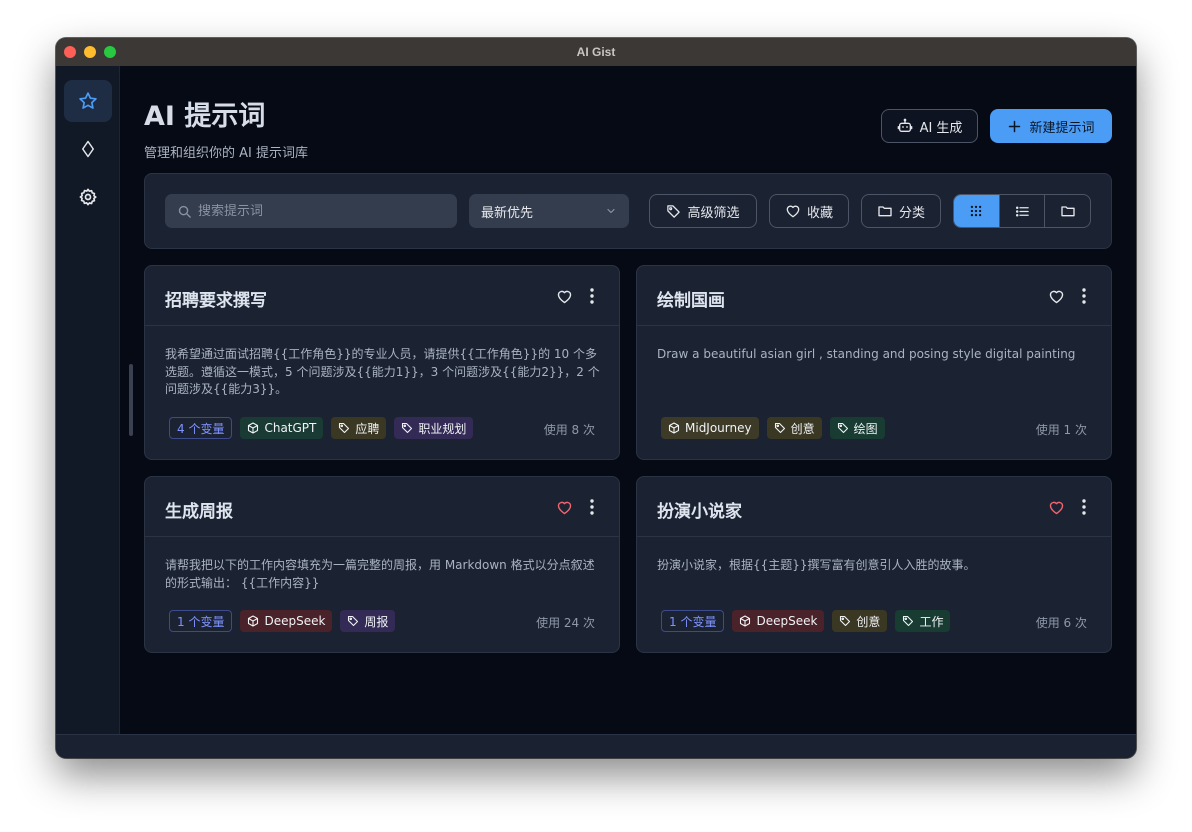  I want to click on card-title: 绘制国画, so click(691, 298).